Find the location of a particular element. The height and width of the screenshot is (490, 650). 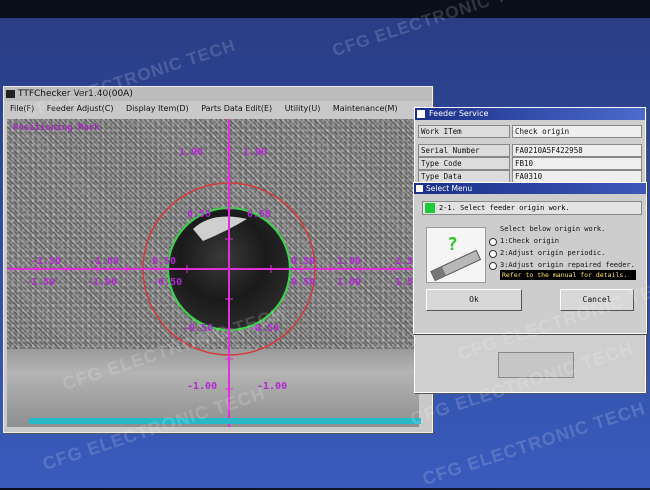

option-check-origin: 1:Check origin is located at coordinates (529, 241).